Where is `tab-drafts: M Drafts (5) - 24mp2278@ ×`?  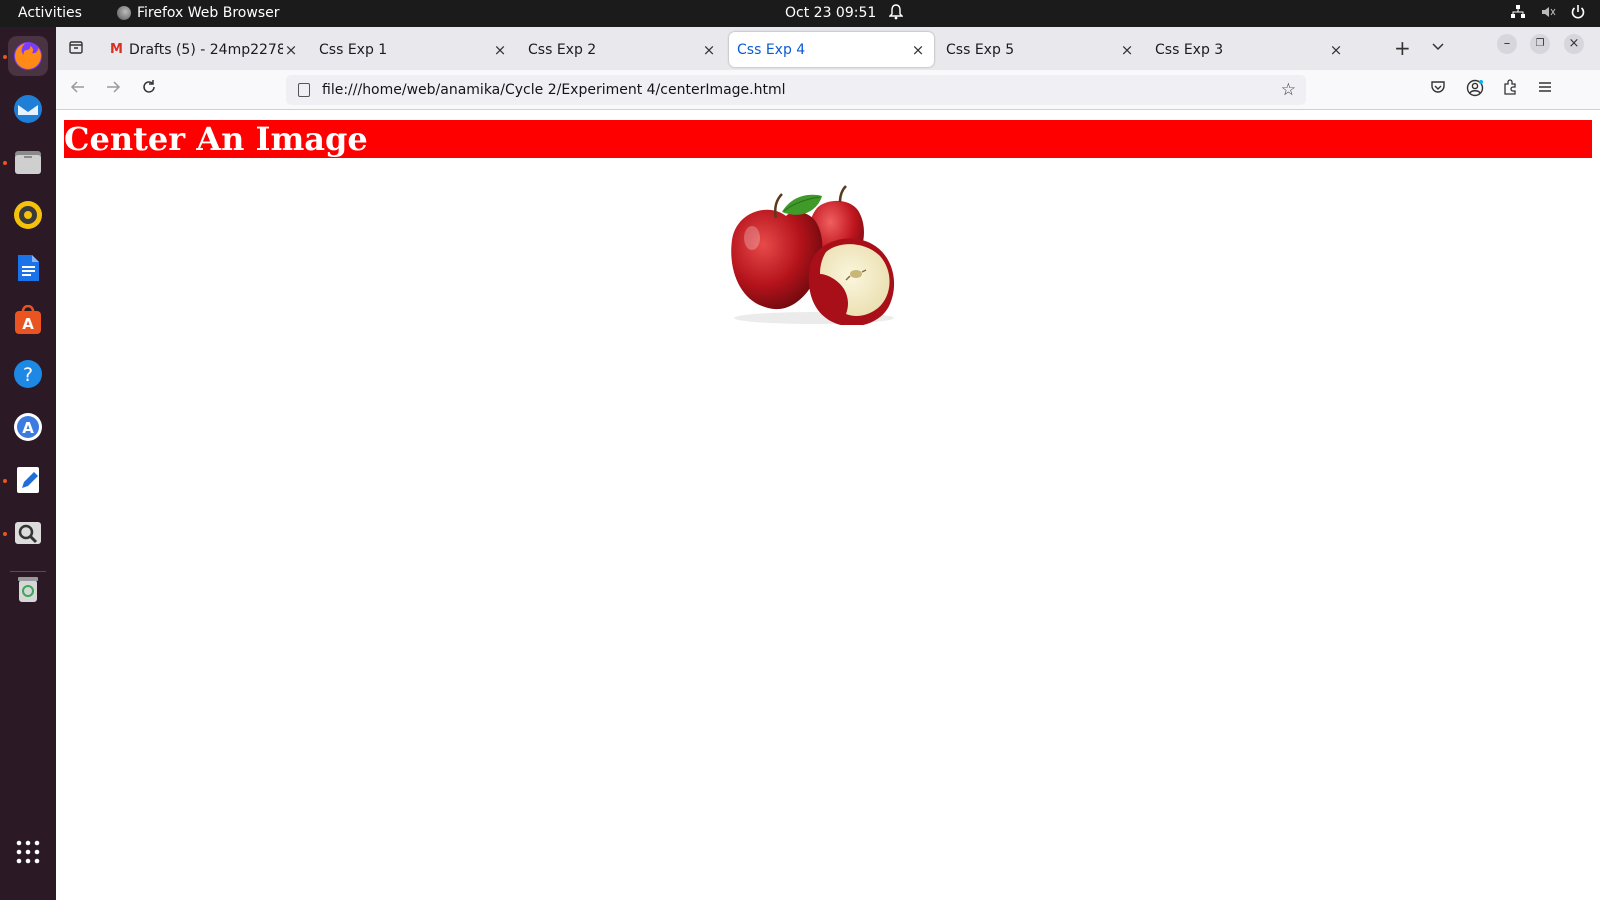 tab-drafts: M Drafts (5) - 24mp2278@ × is located at coordinates (204, 49).